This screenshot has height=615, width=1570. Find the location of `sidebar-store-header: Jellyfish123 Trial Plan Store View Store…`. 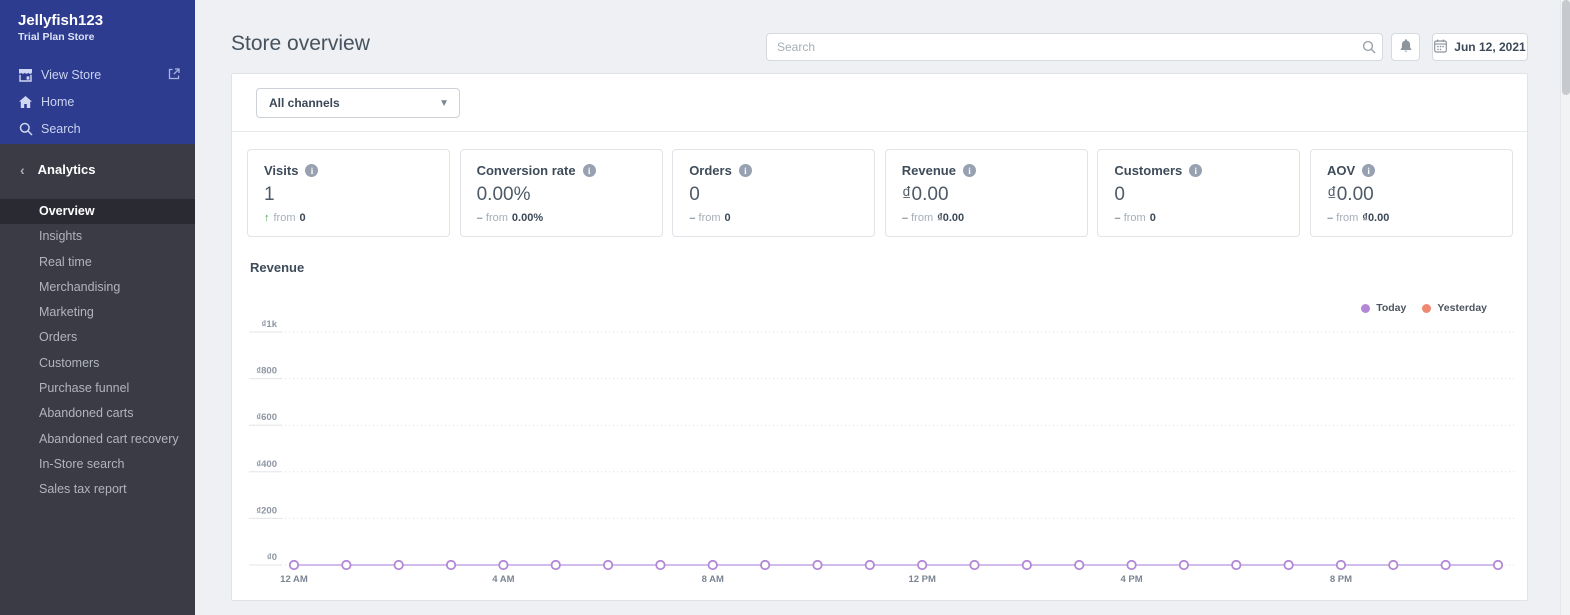

sidebar-store-header: Jellyfish123 Trial Plan Store View Store… is located at coordinates (97, 72).